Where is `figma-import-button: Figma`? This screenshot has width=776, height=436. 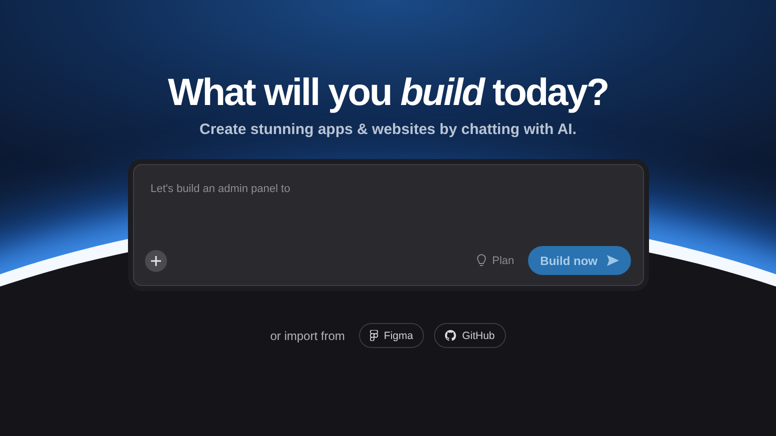 figma-import-button: Figma is located at coordinates (391, 335).